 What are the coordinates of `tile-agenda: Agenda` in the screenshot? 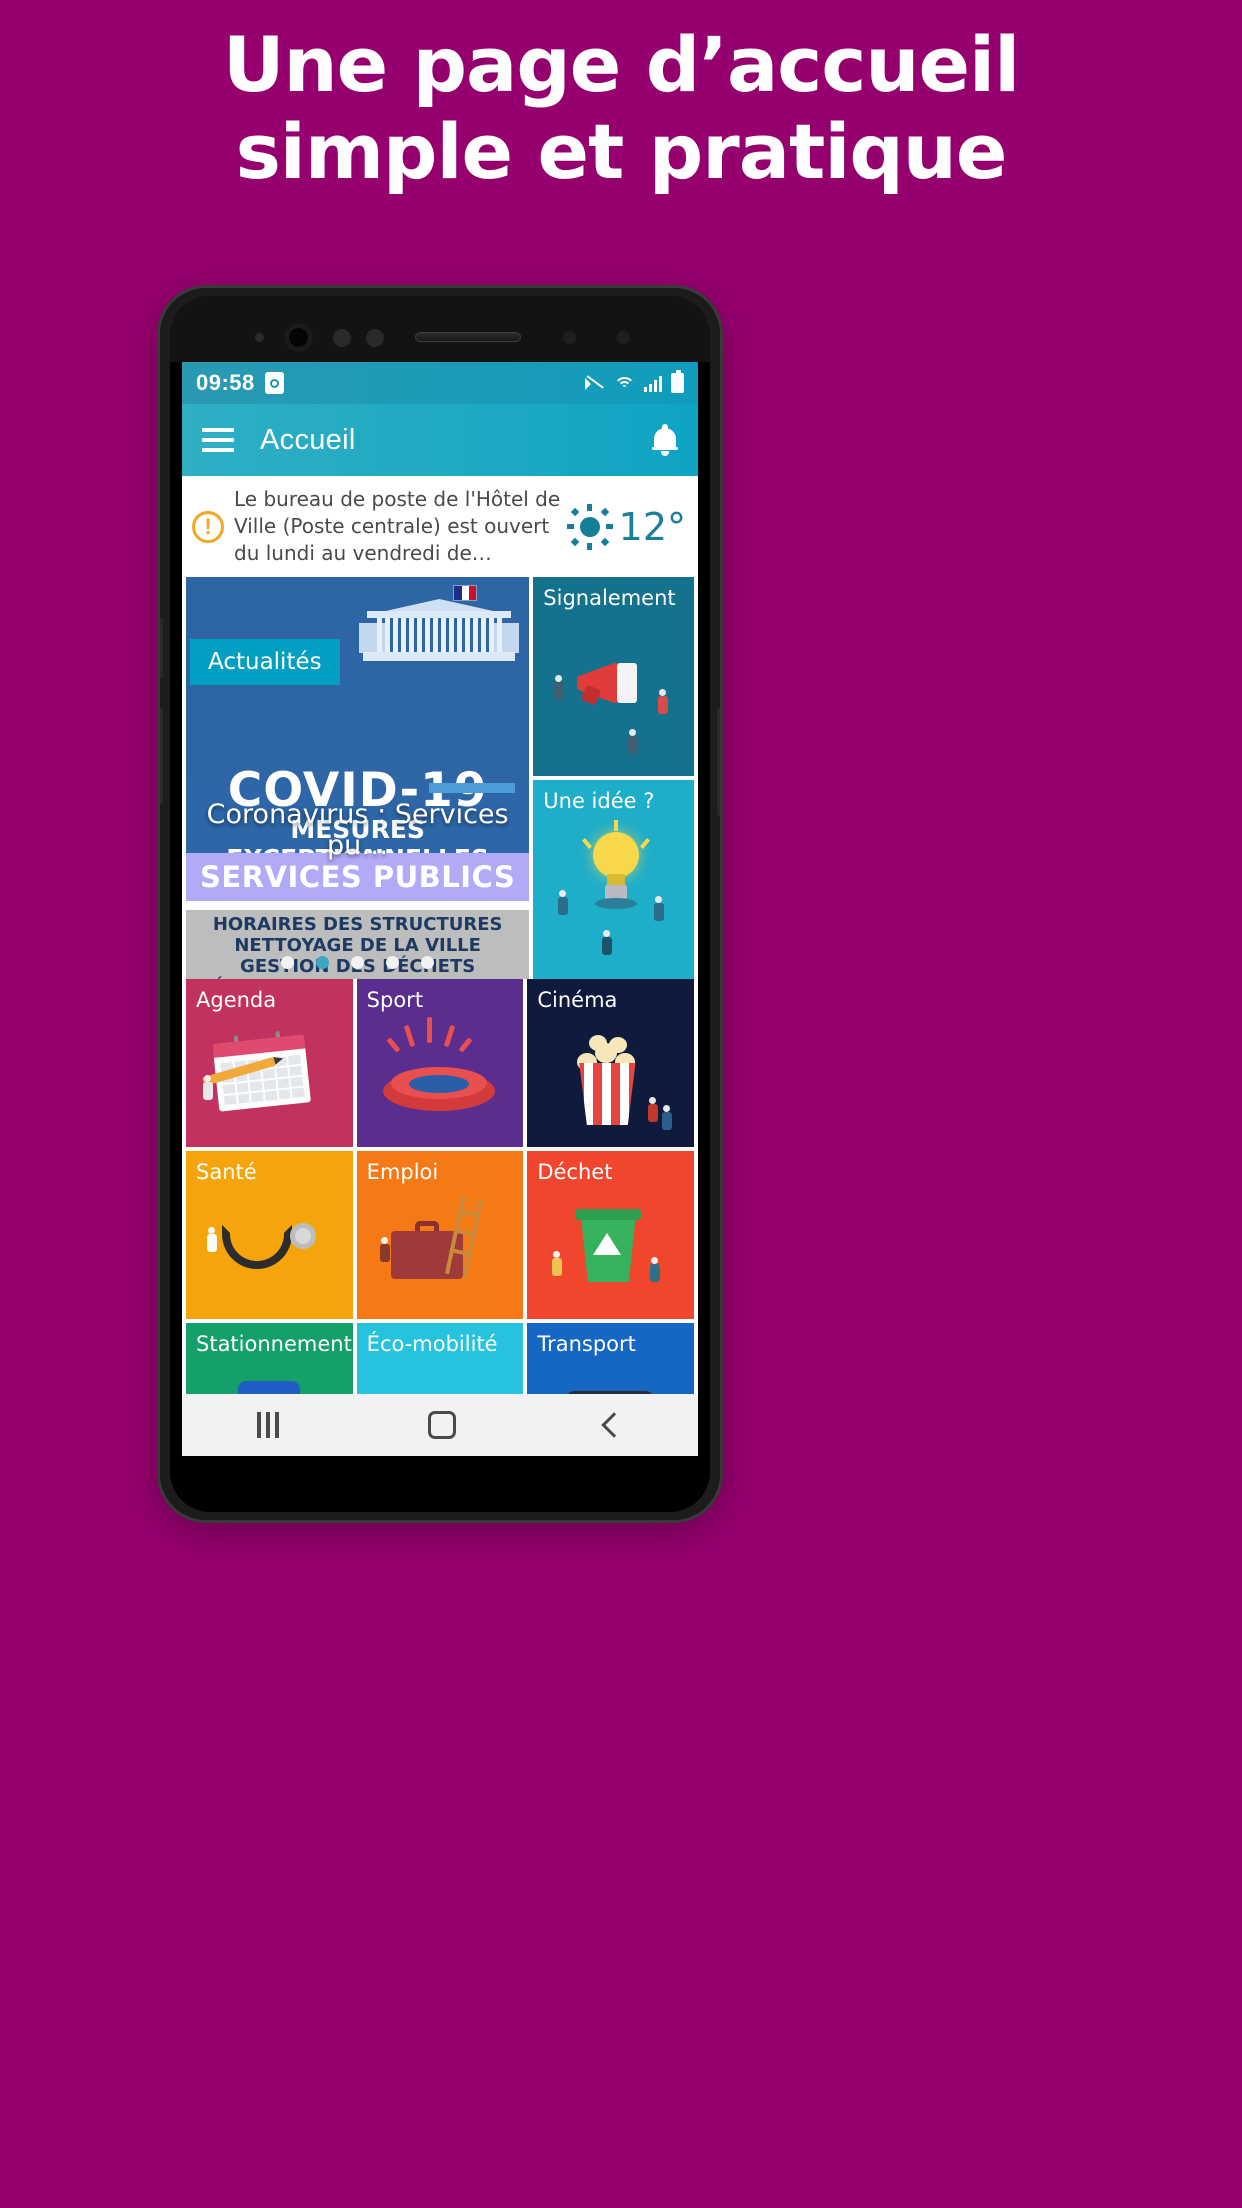 It's located at (269, 1063).